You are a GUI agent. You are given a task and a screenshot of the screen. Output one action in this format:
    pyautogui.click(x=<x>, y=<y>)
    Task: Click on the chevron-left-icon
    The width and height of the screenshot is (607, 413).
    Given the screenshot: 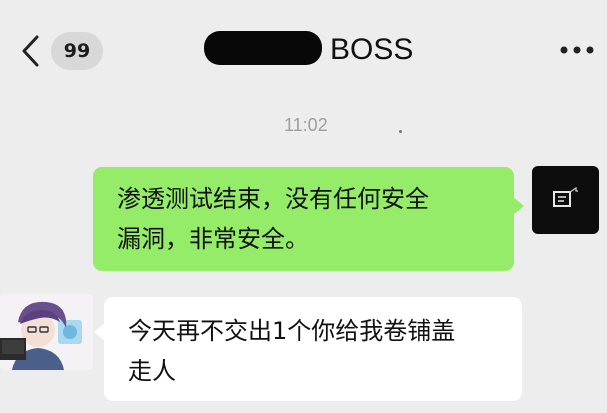 What is the action you would take?
    pyautogui.click(x=30, y=51)
    